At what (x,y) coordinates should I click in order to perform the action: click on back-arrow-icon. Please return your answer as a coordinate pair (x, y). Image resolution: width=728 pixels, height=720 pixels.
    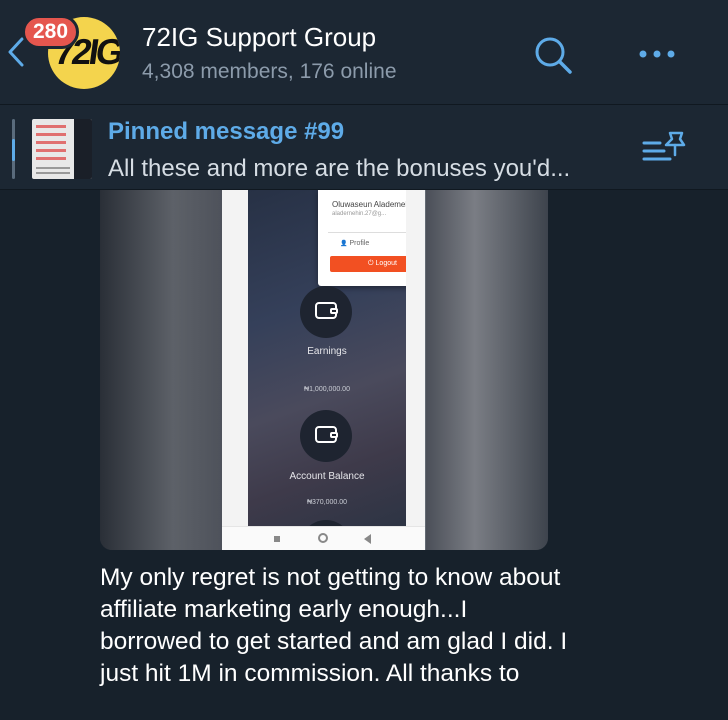
    Looking at the image, I should click on (16, 52).